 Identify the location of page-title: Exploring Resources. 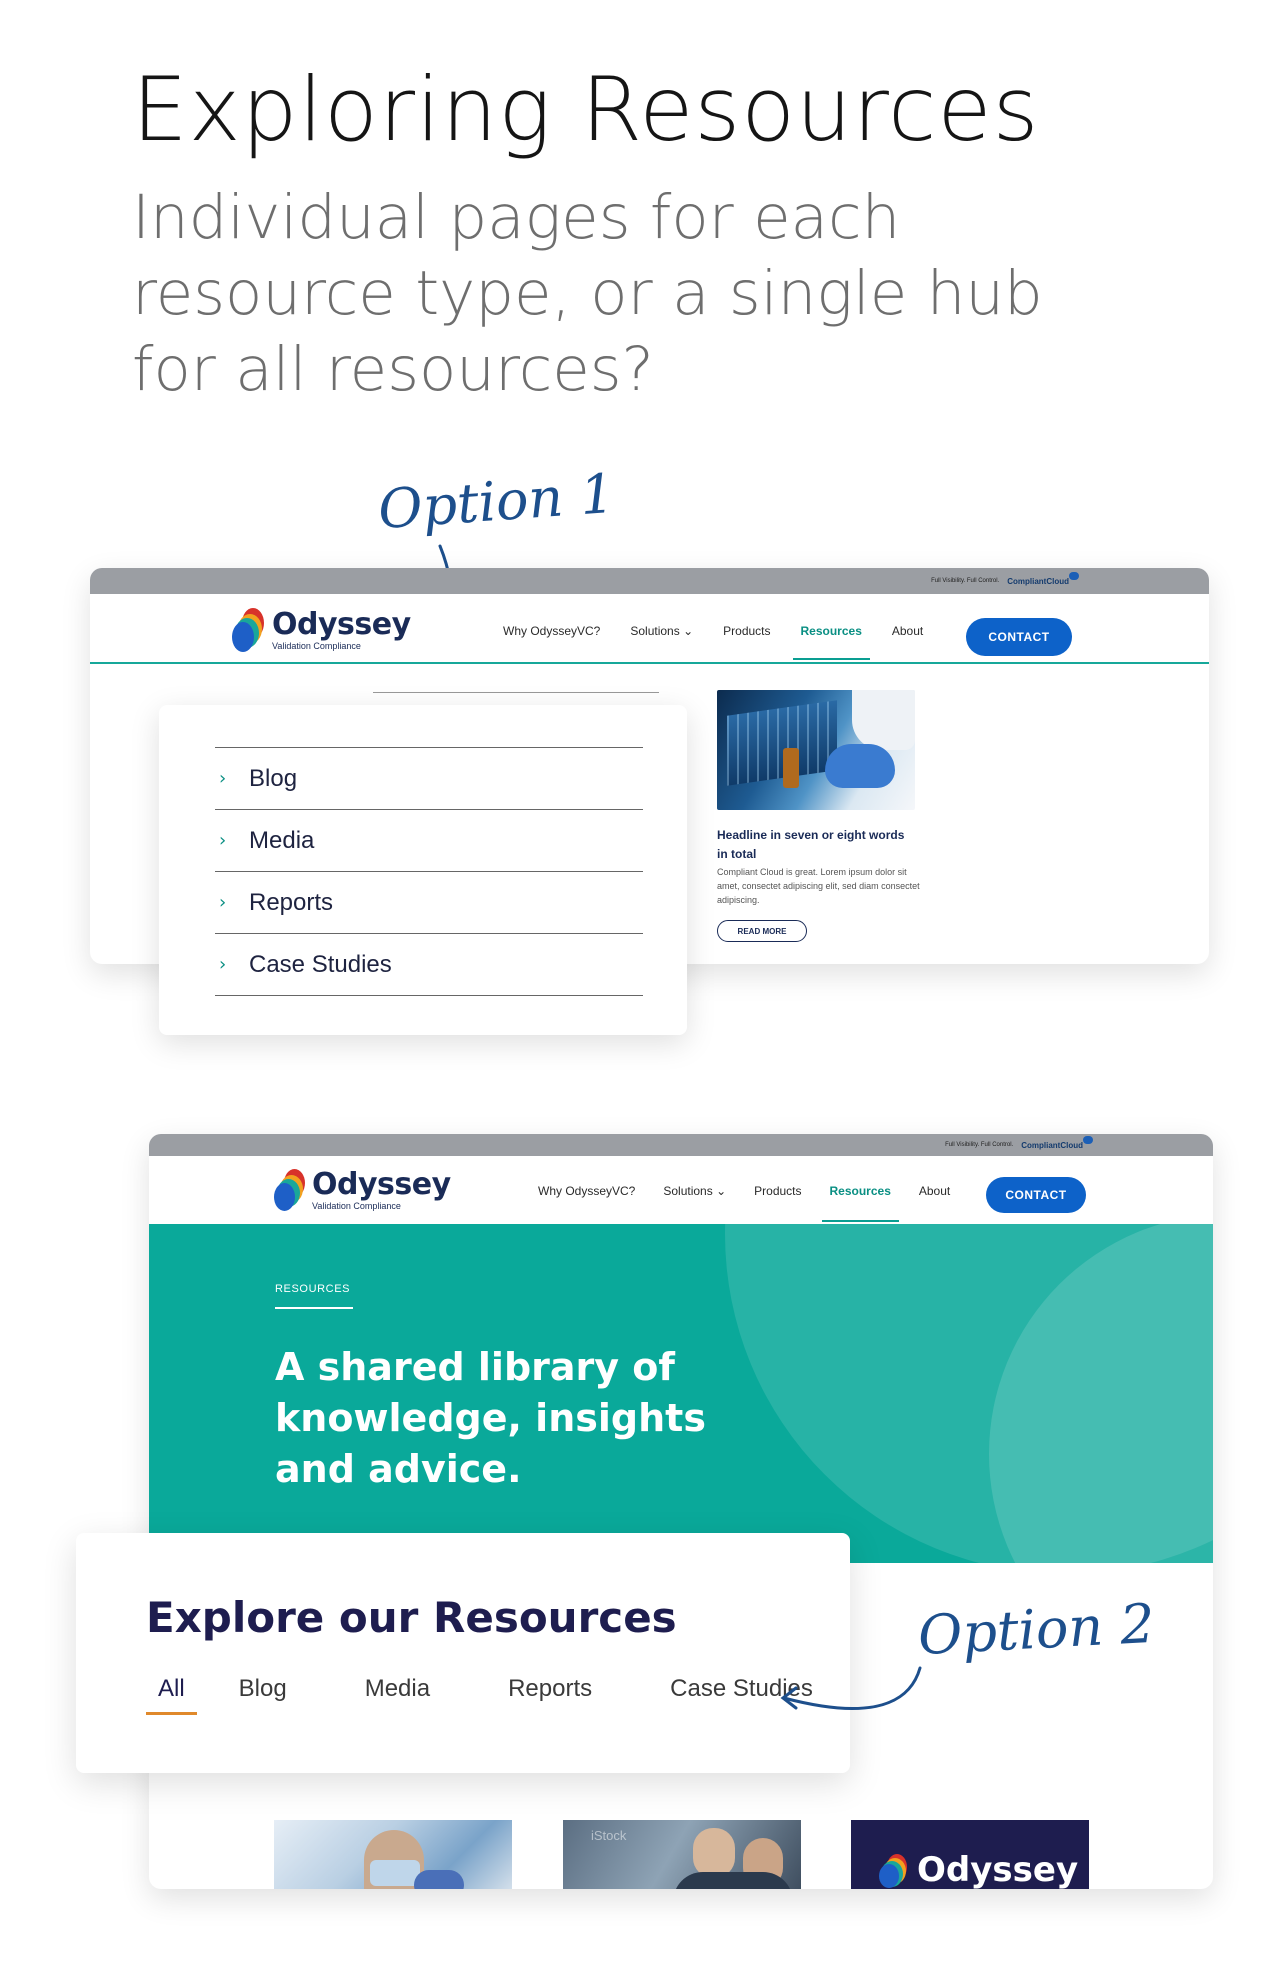
(586, 109).